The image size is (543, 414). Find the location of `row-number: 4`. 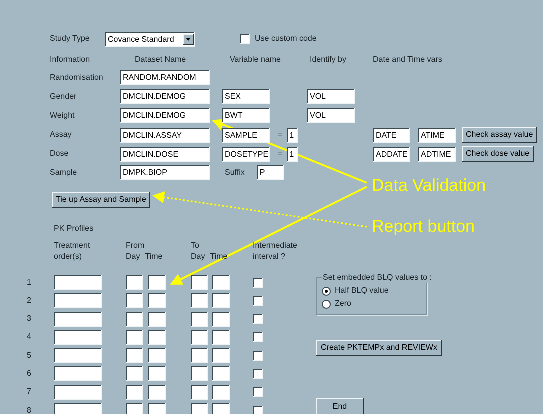

row-number: 4 is located at coordinates (29, 337).